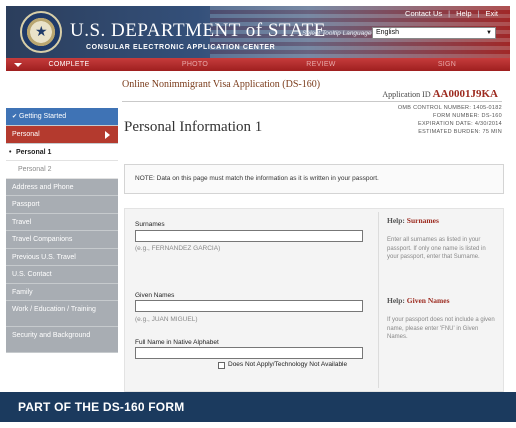 The width and height of the screenshot is (516, 428). Describe the element at coordinates (288, 364) in the screenshot. I see `not-apply-label: Does Not Apply/Technology Not Available` at that location.